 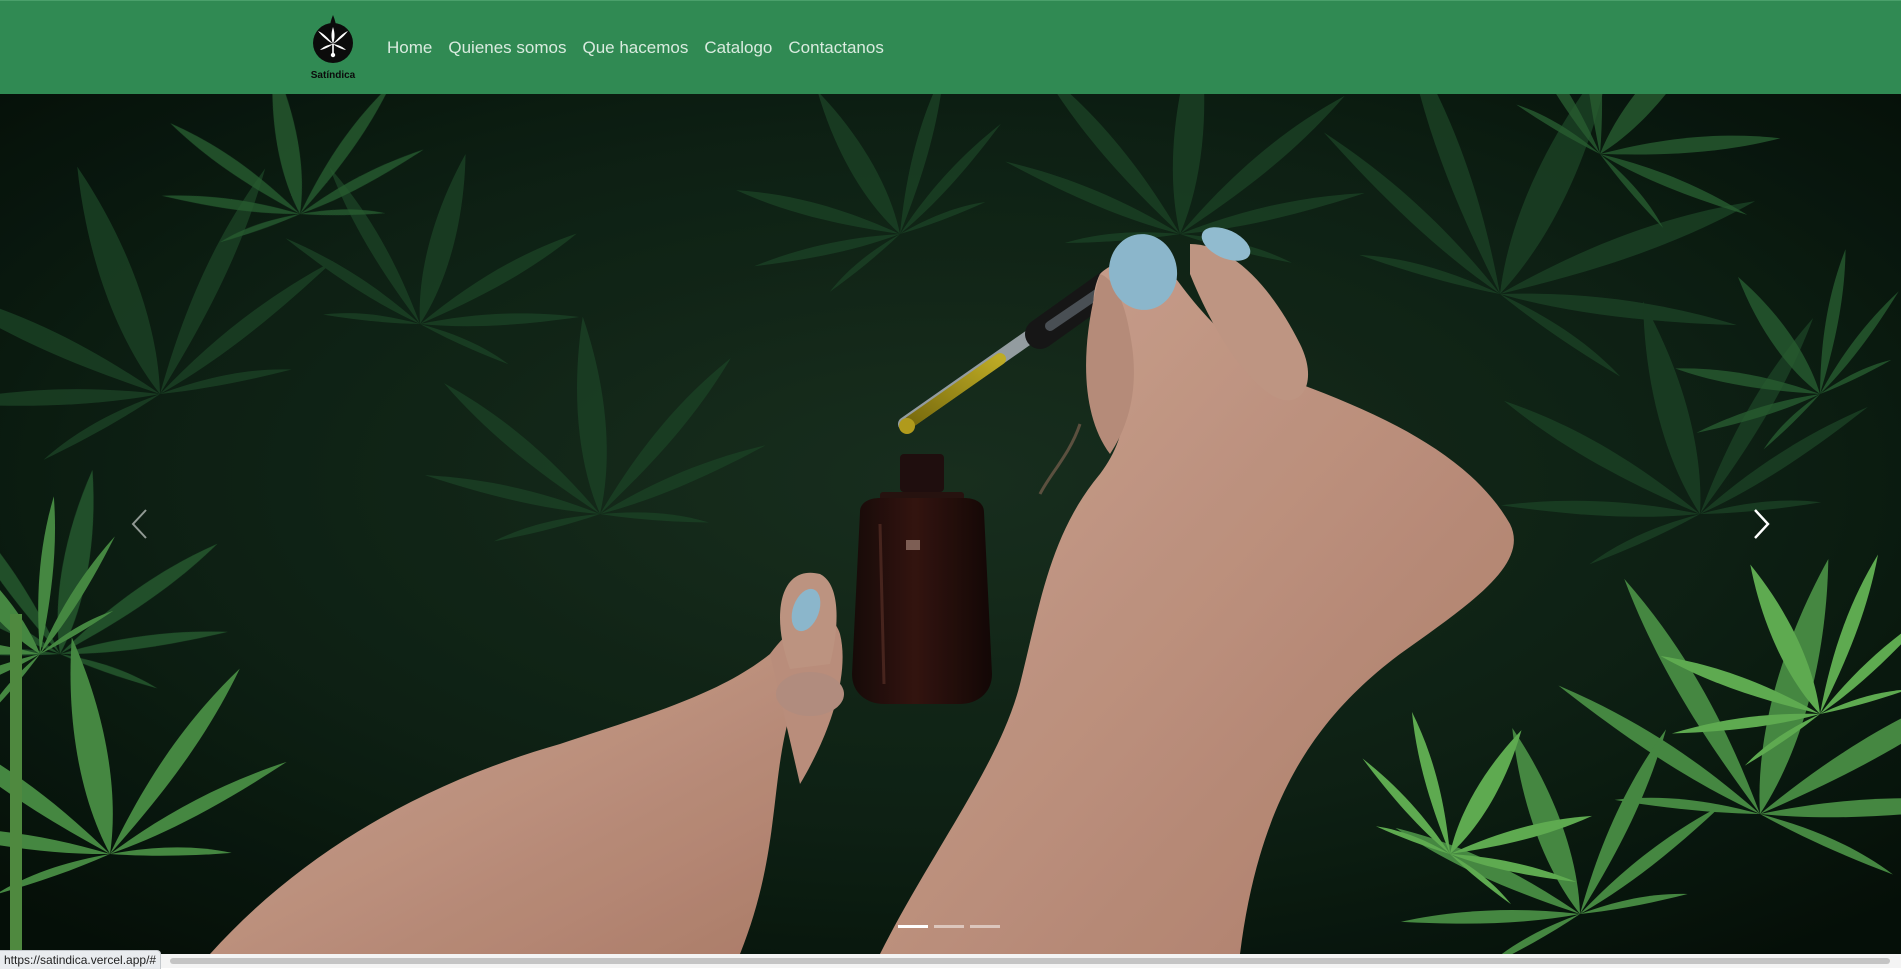 What do you see at coordinates (1030, 961) in the screenshot?
I see `scrollbar-thumb` at bounding box center [1030, 961].